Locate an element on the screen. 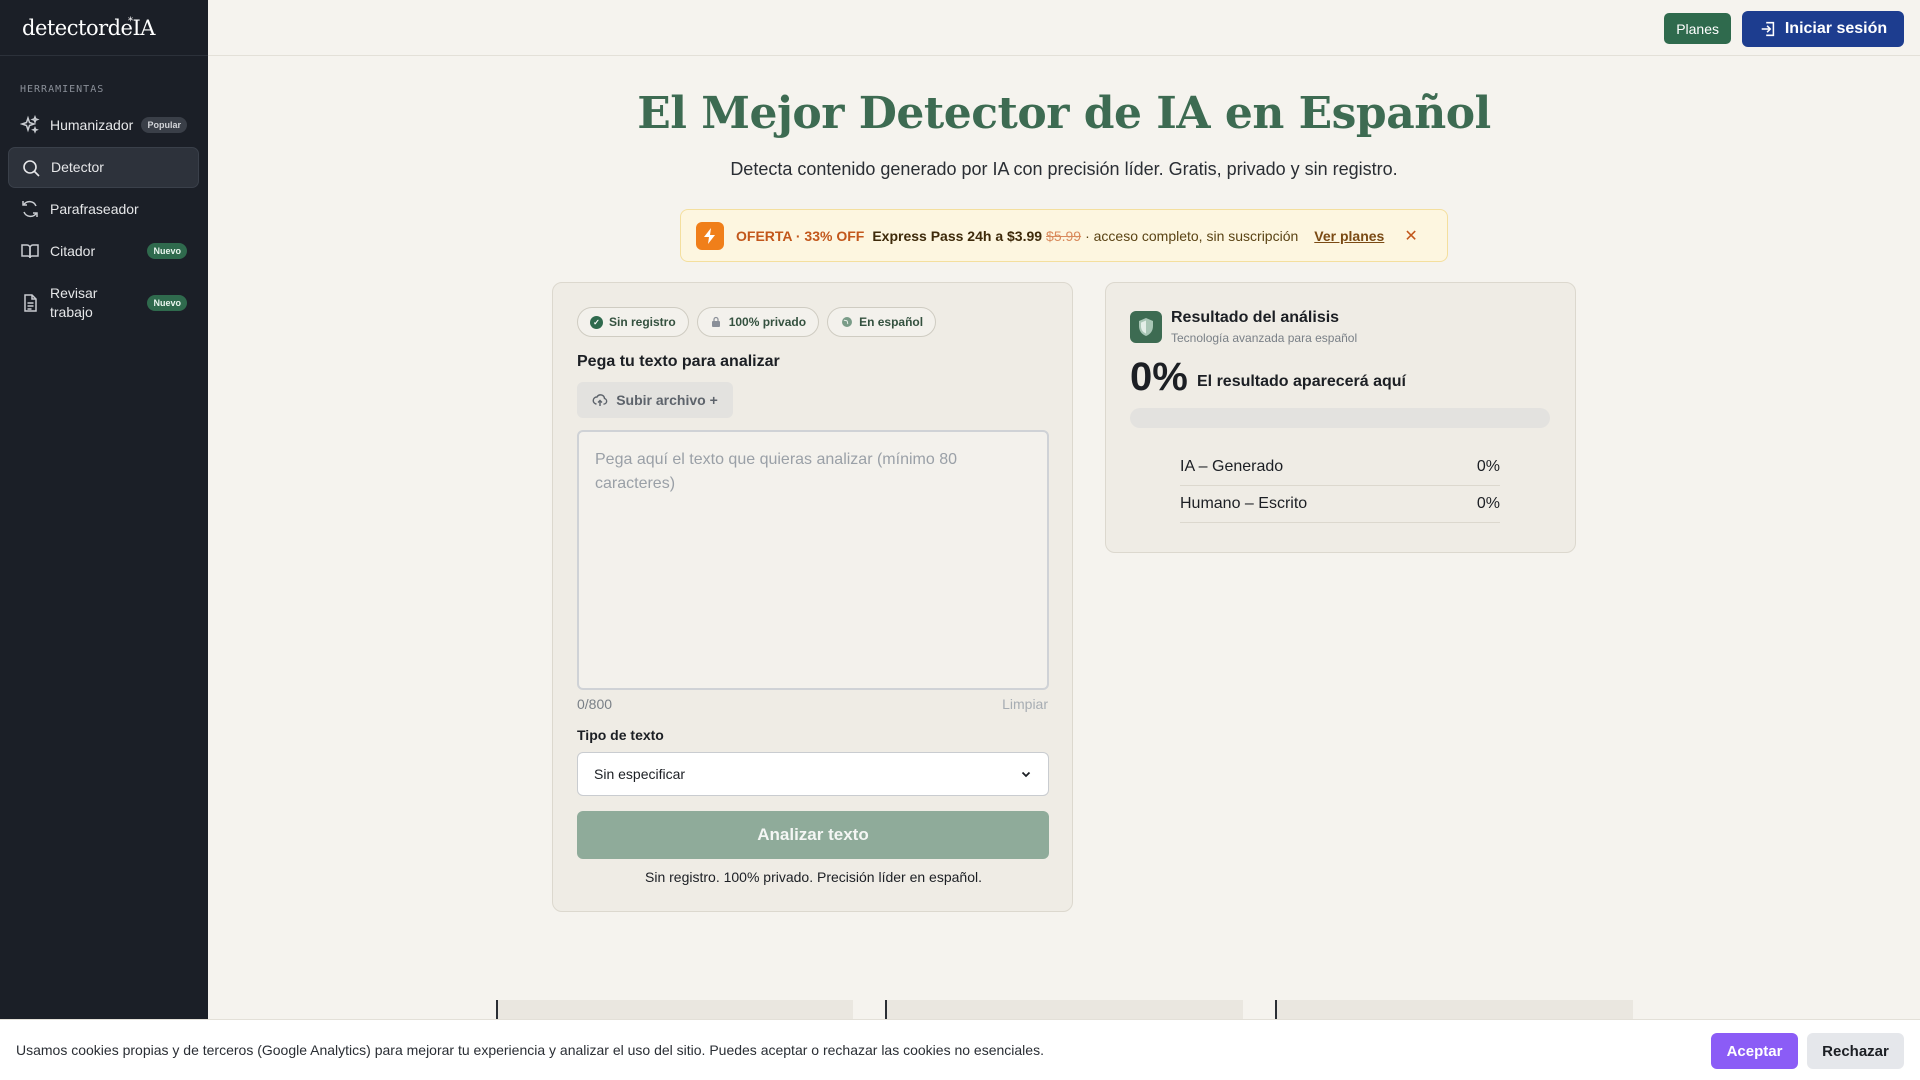 The width and height of the screenshot is (1920, 1080). sparkles-icon is located at coordinates (30, 124).